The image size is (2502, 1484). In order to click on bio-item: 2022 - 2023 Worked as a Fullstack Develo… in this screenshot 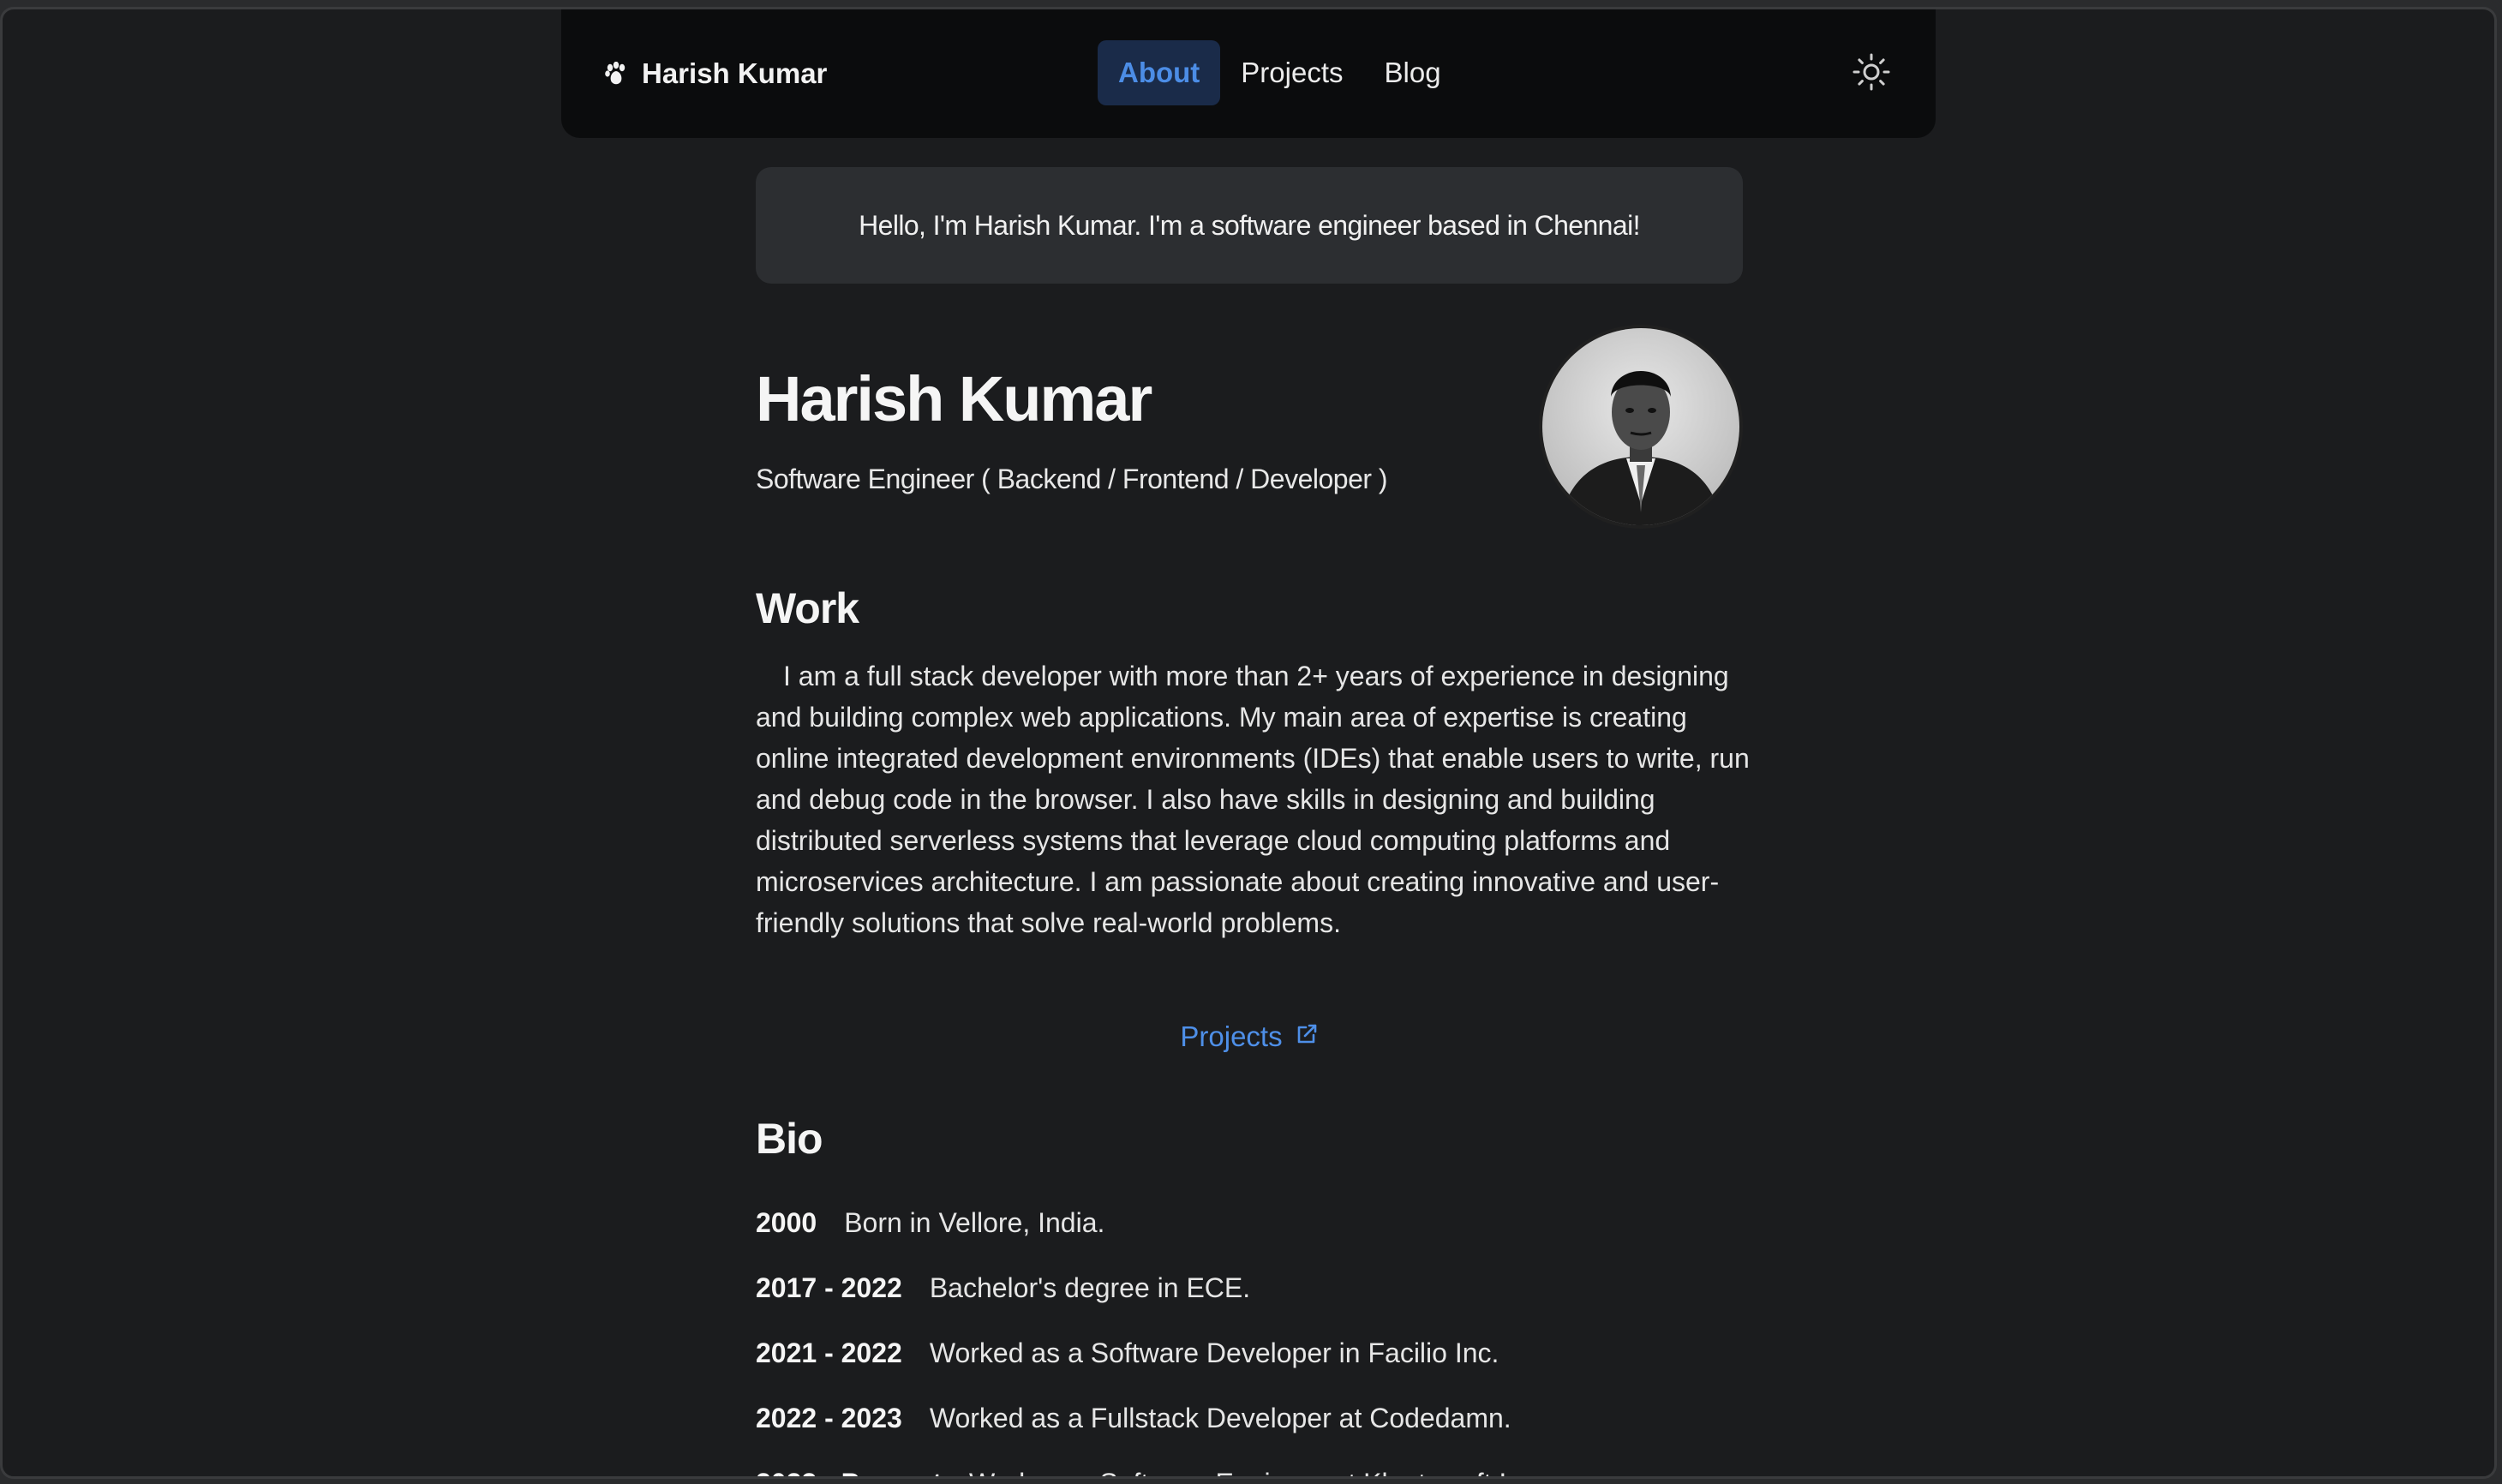, I will do `click(1149, 1418)`.